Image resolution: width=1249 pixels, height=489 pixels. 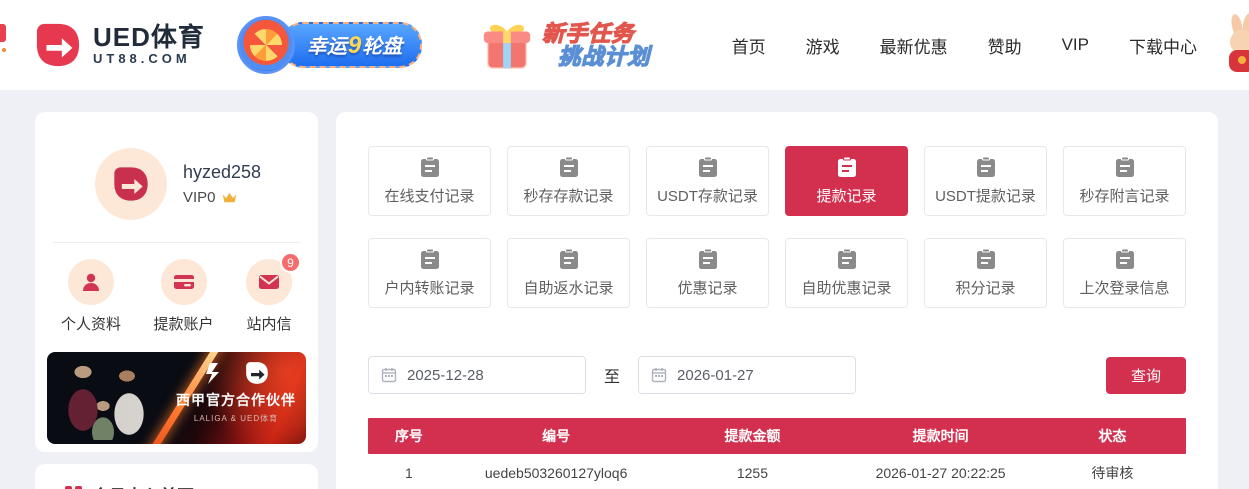 I want to click on main-nav: 首页 游戏 最新优惠 赞助 VIP 下载中心, so click(x=990, y=45).